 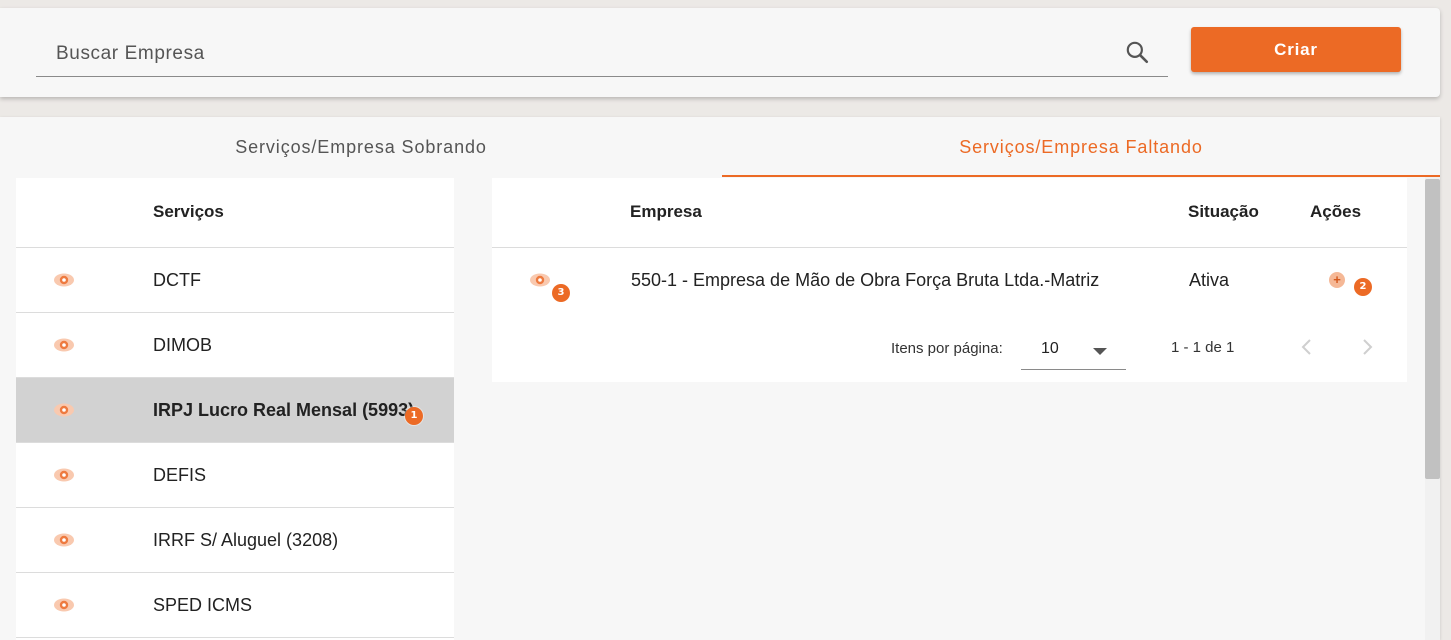 I want to click on search-input, so click(x=571, y=54).